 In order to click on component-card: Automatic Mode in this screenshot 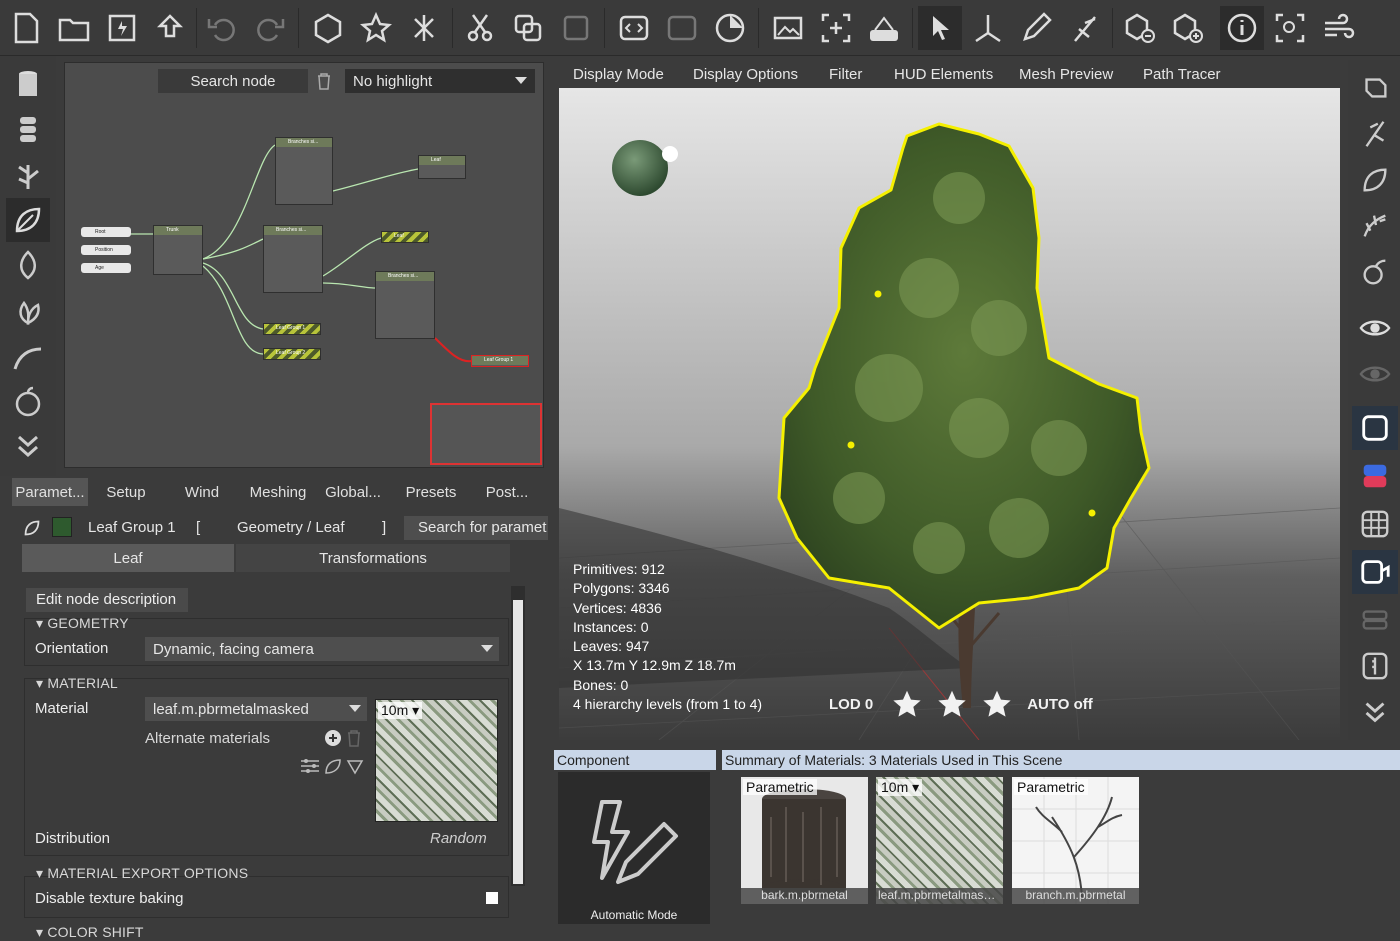, I will do `click(634, 848)`.